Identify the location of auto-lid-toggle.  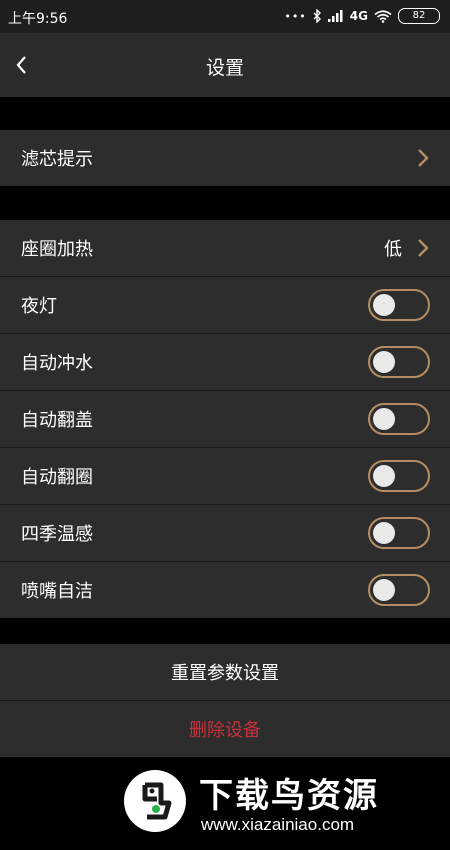
(399, 419).